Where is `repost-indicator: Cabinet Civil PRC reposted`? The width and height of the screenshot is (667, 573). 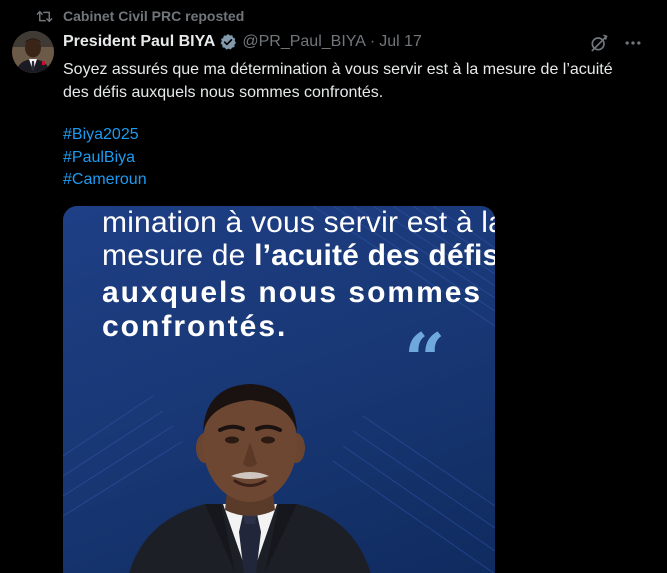 repost-indicator: Cabinet Civil PRC reposted is located at coordinates (140, 16).